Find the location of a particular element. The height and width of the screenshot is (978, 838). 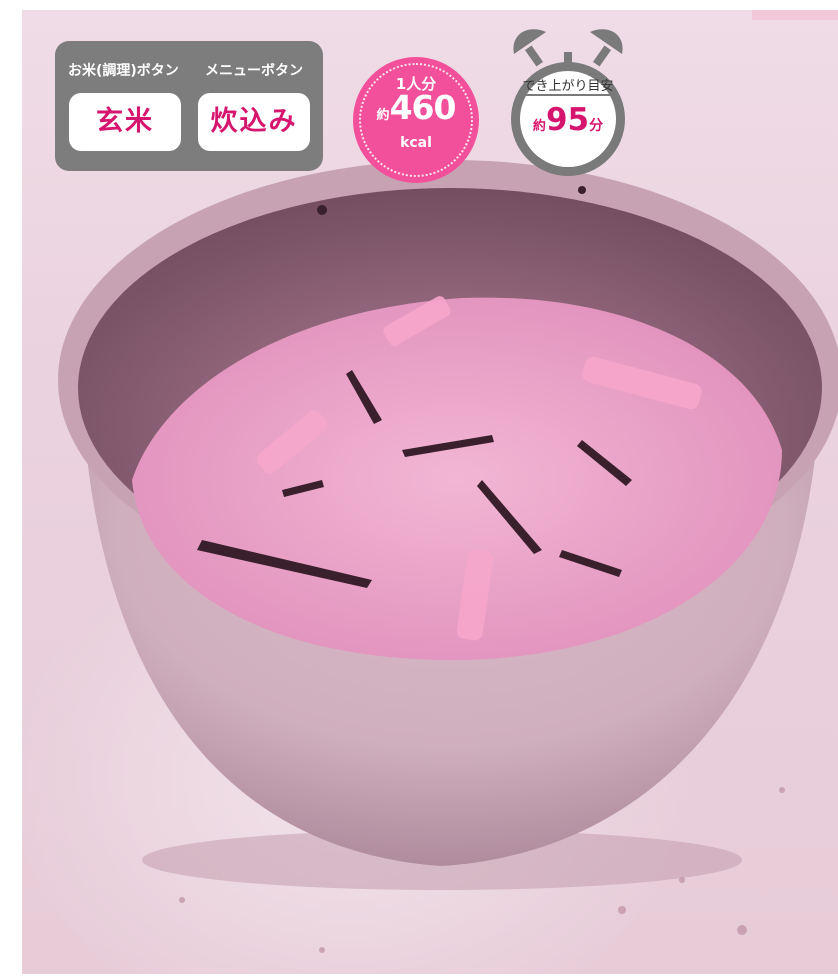

cooking-time-clock: でき上がり目安 約95分 is located at coordinates (570, 98).